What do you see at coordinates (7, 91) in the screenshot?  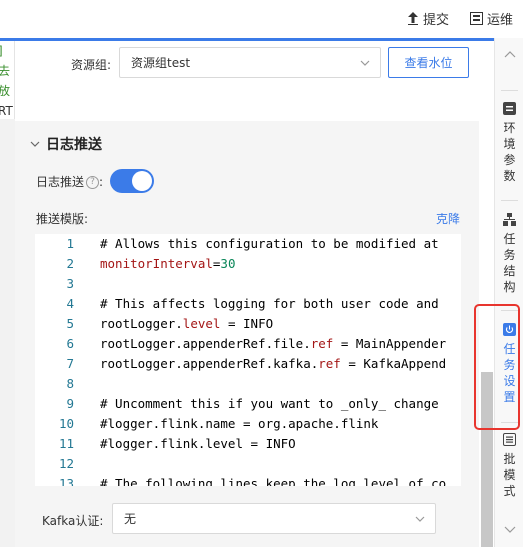 I see `left-line: 放` at bounding box center [7, 91].